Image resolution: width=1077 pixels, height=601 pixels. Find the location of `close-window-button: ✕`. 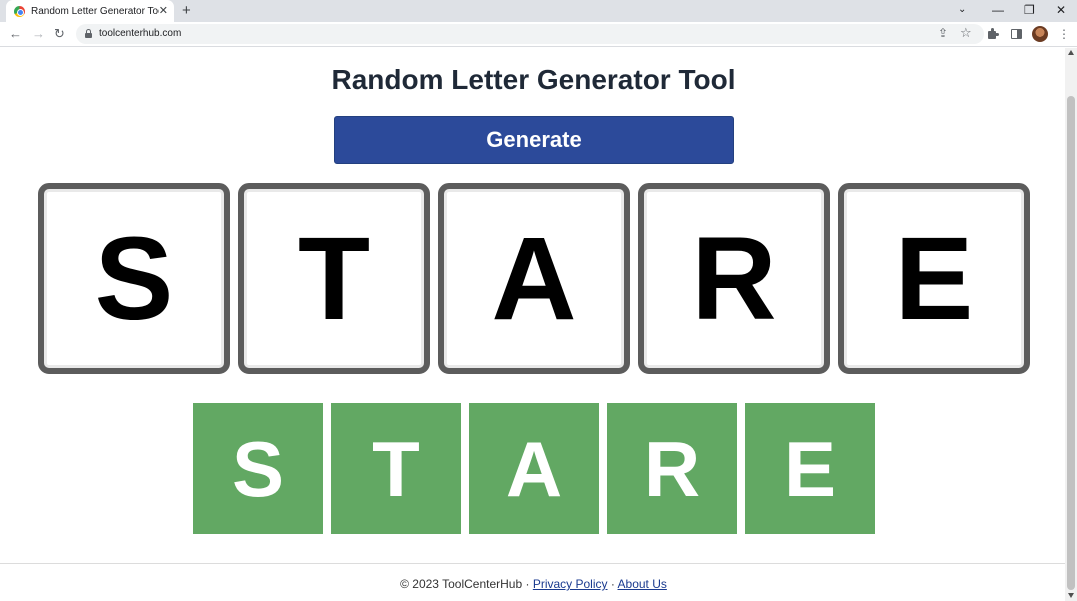

close-window-button: ✕ is located at coordinates (1061, 10).